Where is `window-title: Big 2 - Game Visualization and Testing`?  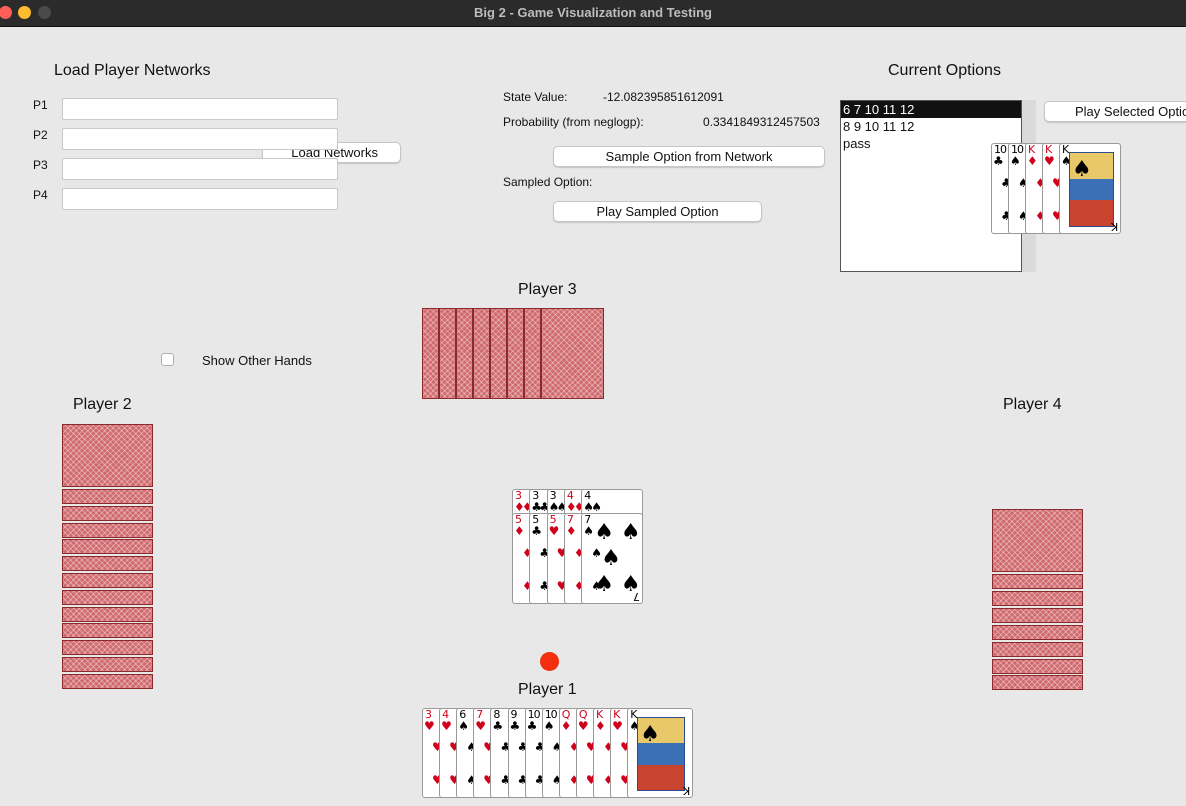
window-title: Big 2 - Game Visualization and Testing is located at coordinates (593, 12).